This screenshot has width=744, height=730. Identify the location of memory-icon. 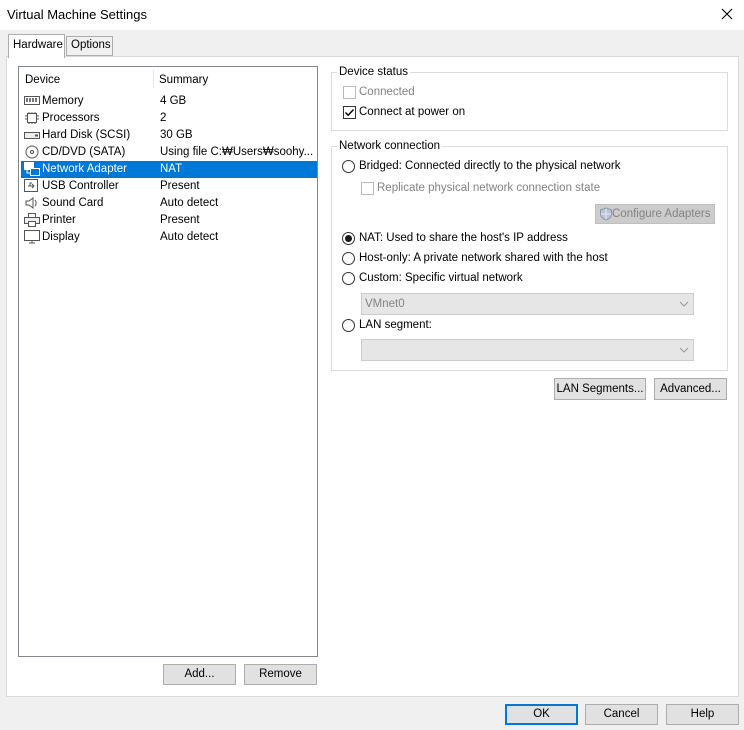
(32, 100).